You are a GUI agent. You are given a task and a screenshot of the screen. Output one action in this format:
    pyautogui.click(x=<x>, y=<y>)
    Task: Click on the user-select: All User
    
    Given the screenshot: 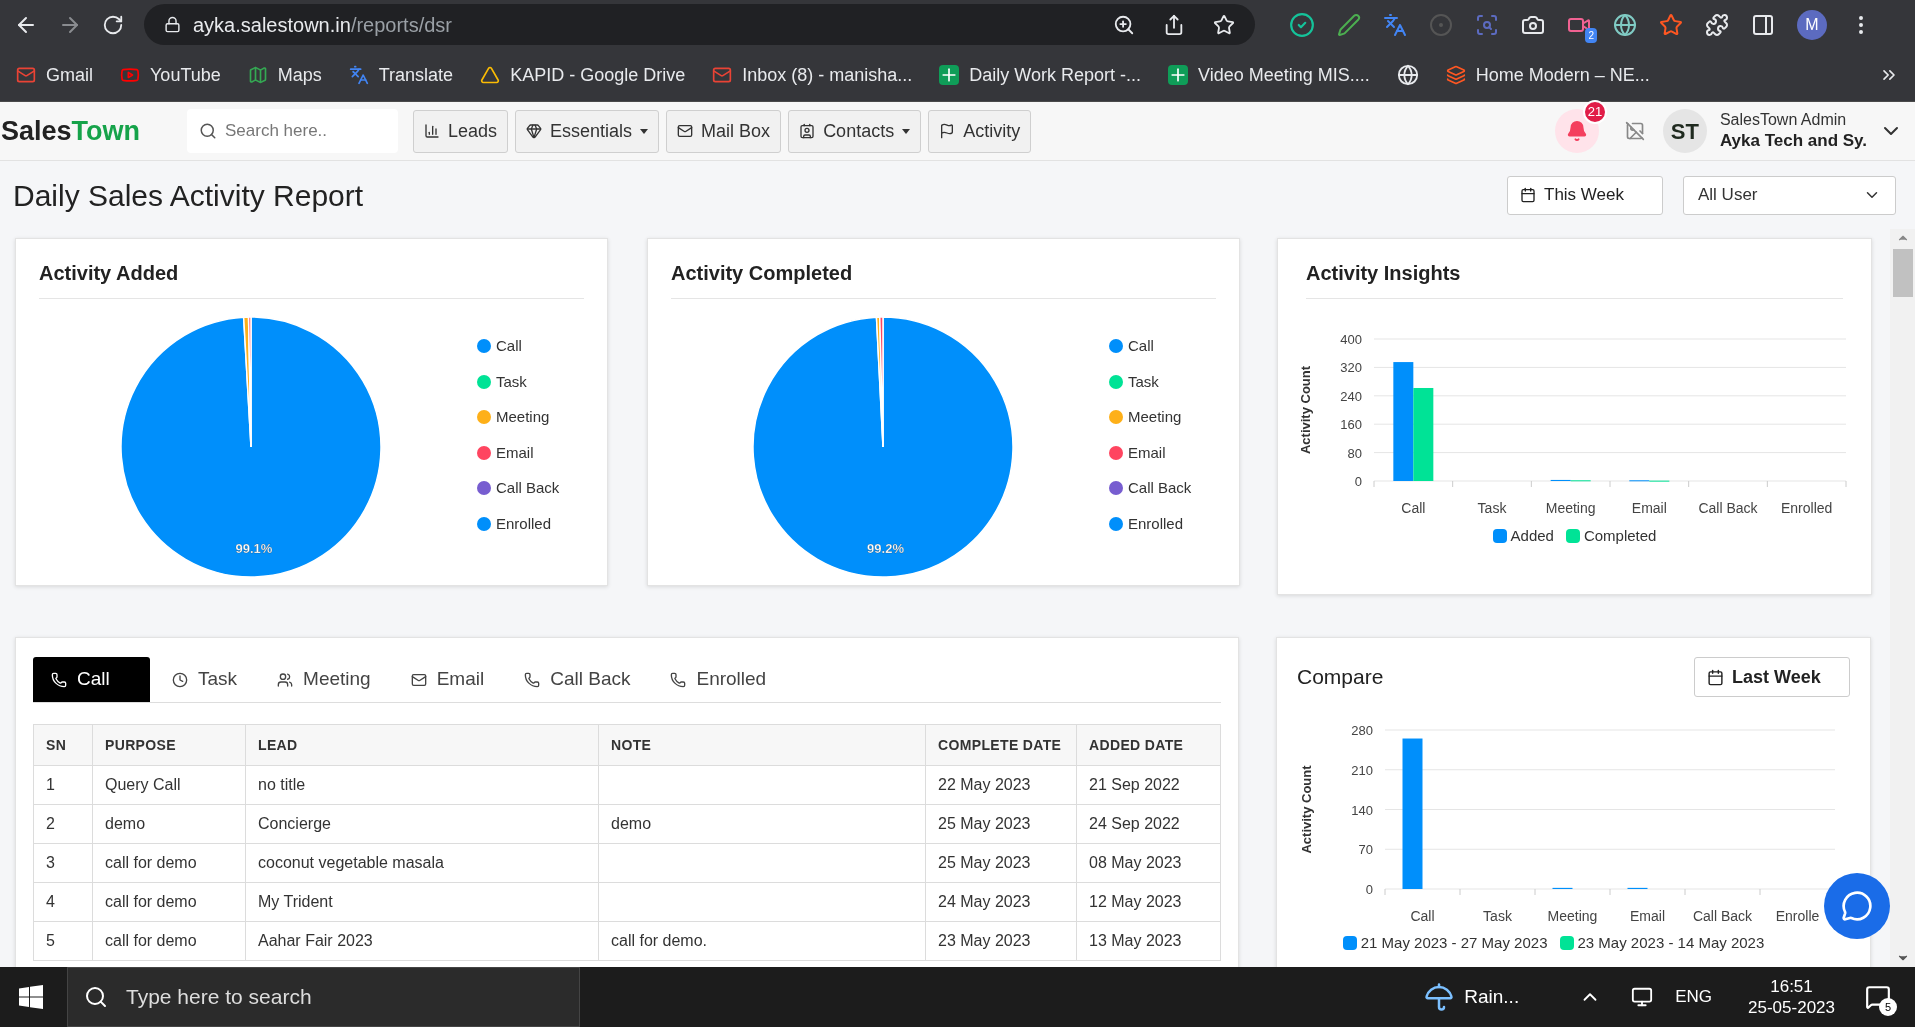 What is the action you would take?
    pyautogui.click(x=1789, y=195)
    